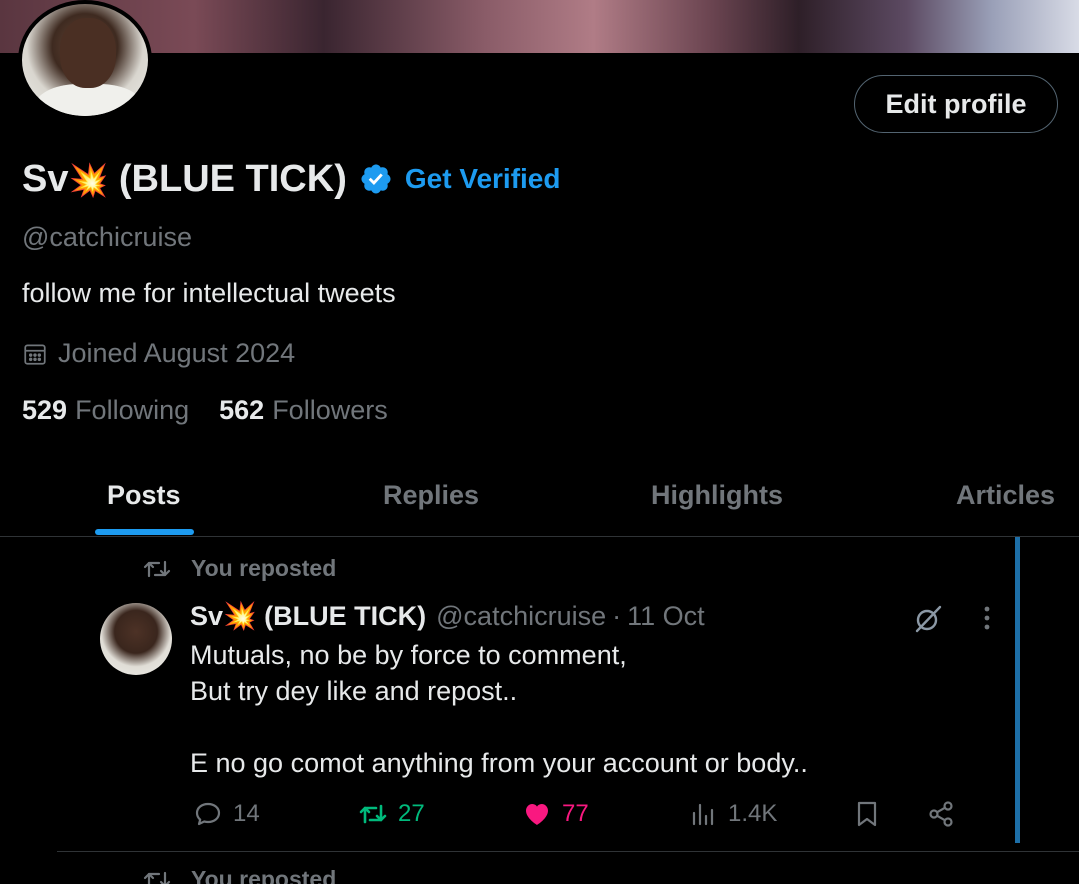 This screenshot has width=1079, height=884. Describe the element at coordinates (431, 495) in the screenshot. I see `tab-replies: Replies` at that location.